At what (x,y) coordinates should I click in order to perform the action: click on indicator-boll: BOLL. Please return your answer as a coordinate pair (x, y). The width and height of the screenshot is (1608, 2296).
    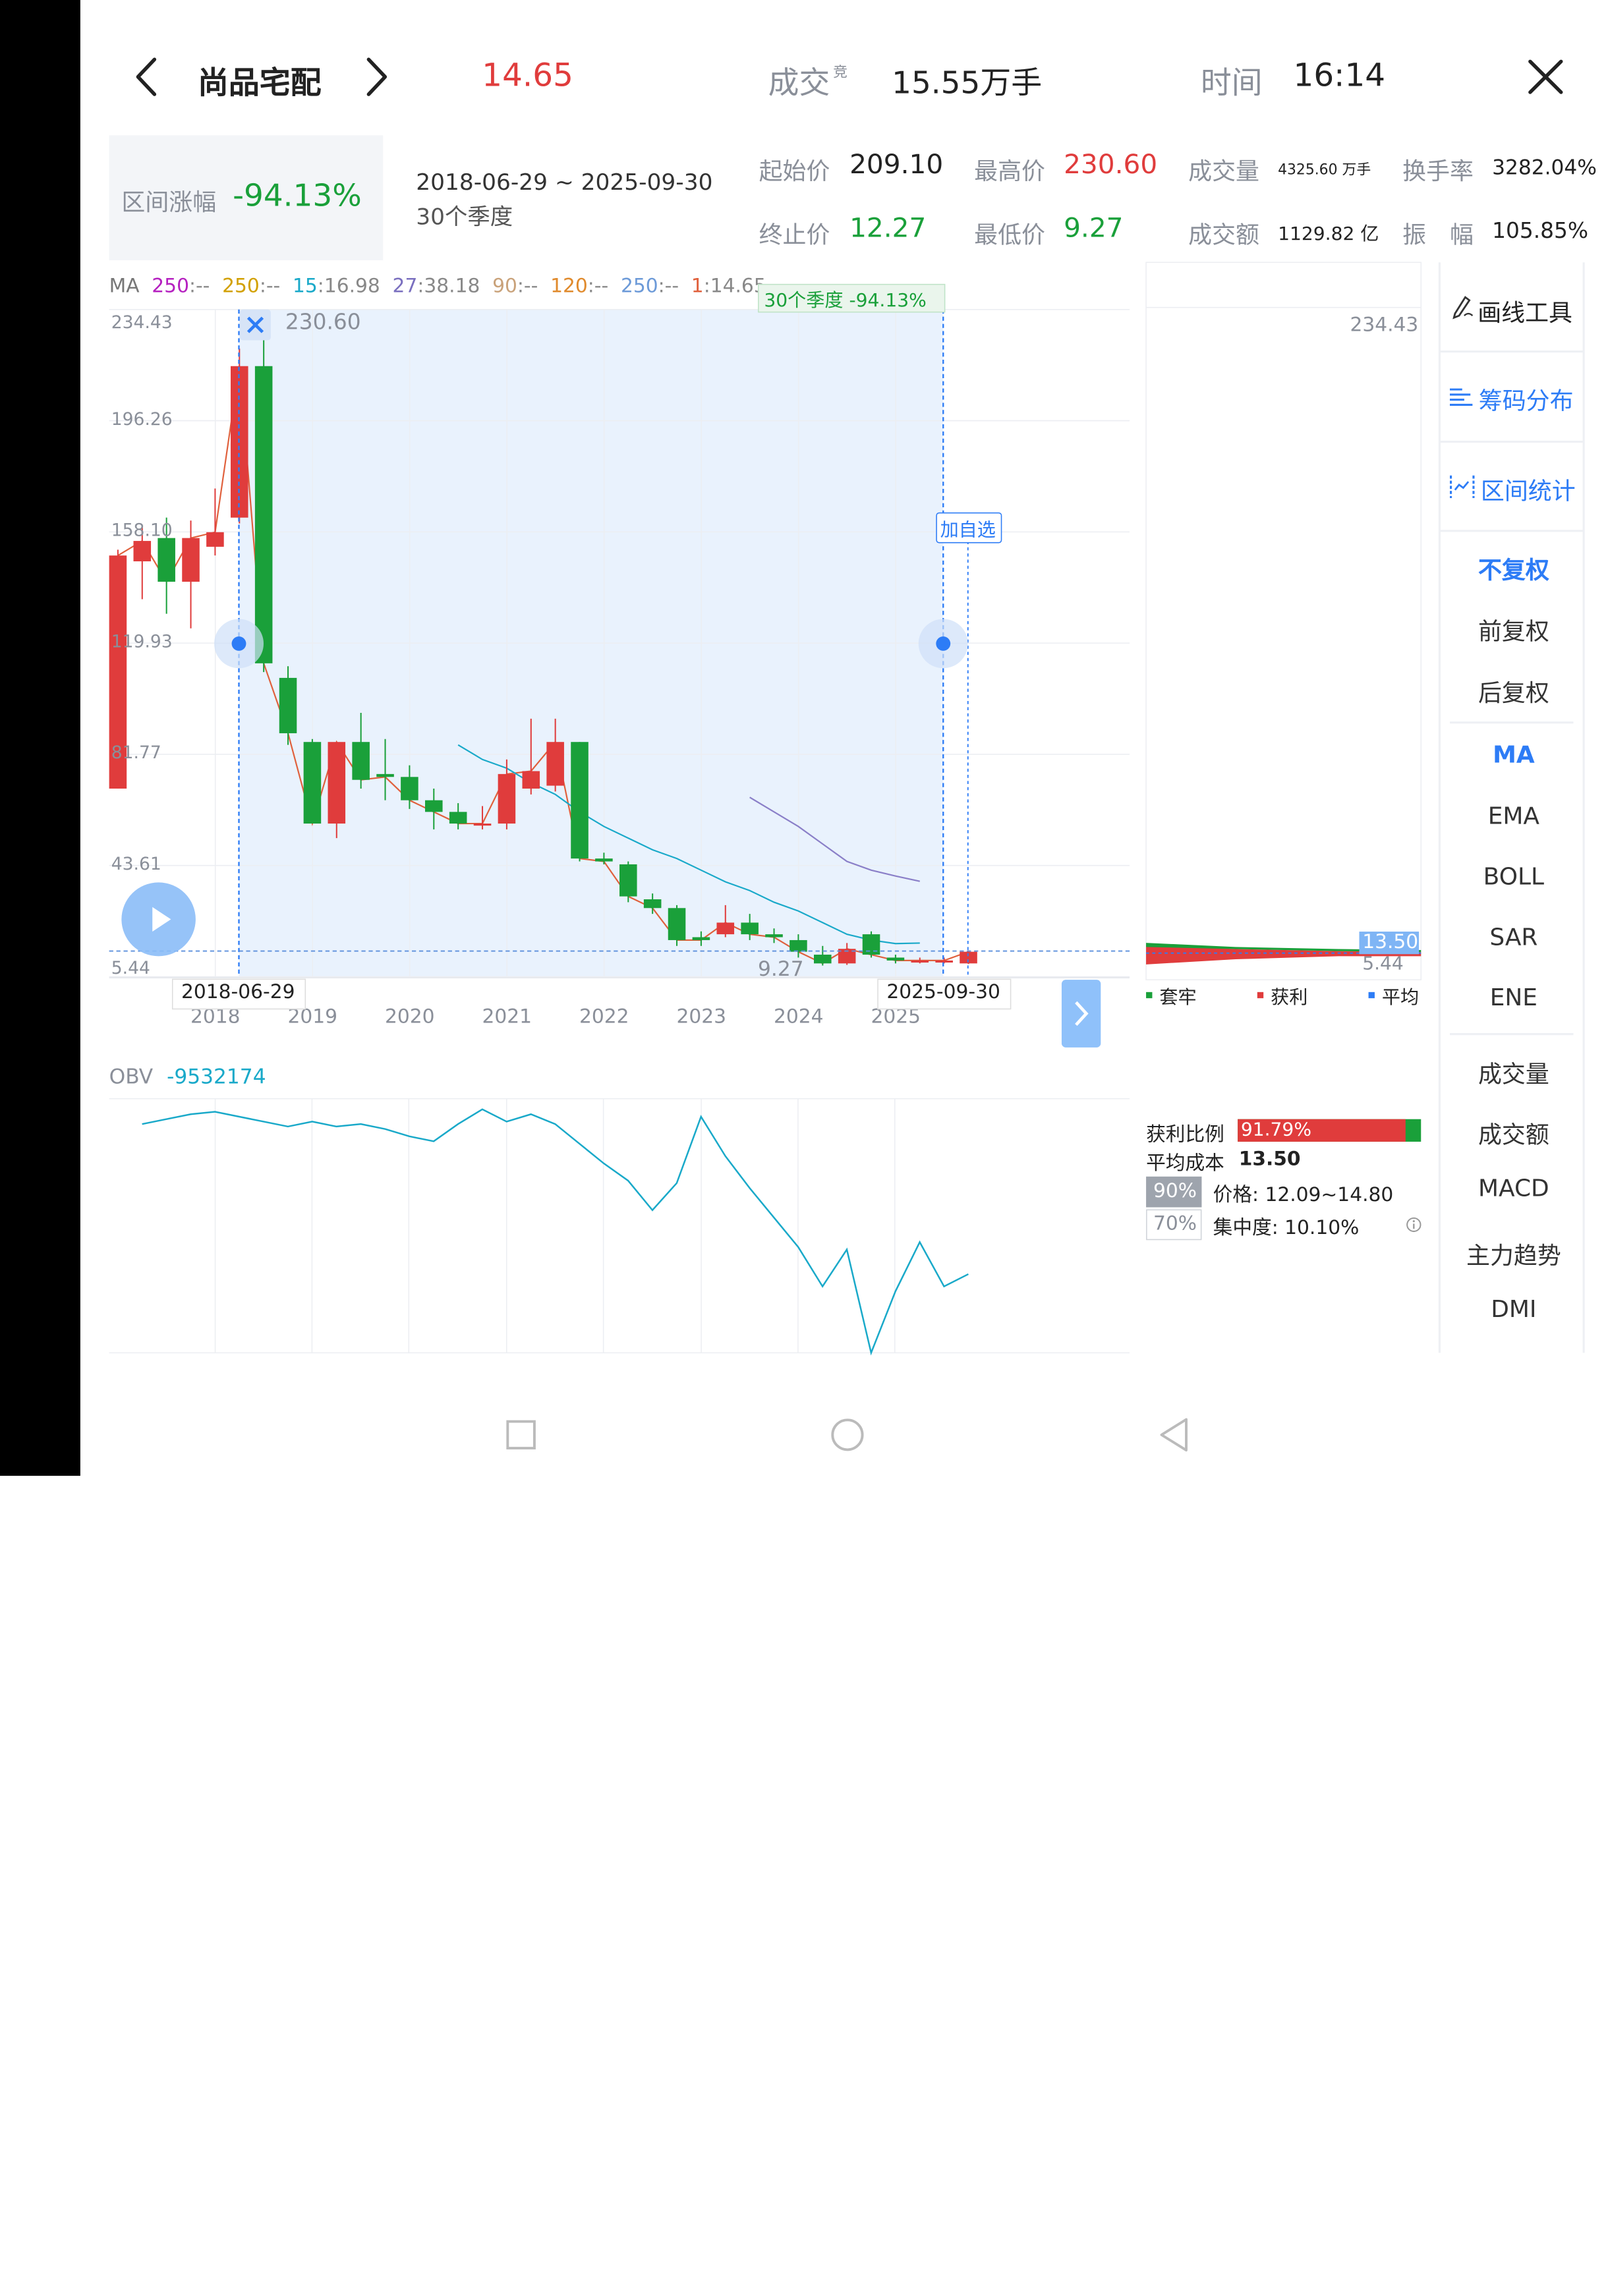
    Looking at the image, I should click on (1514, 877).